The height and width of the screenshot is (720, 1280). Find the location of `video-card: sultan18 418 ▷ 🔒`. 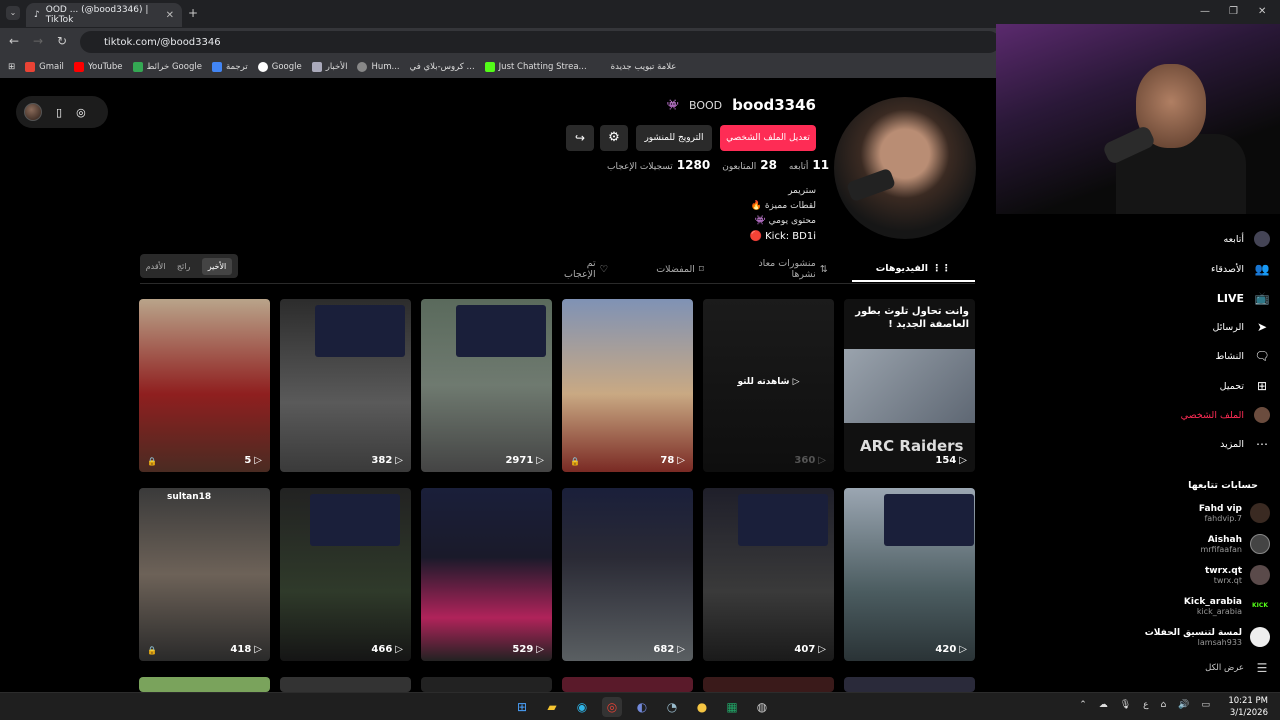

video-card: sultan18 418 ▷ 🔒 is located at coordinates (204, 574).